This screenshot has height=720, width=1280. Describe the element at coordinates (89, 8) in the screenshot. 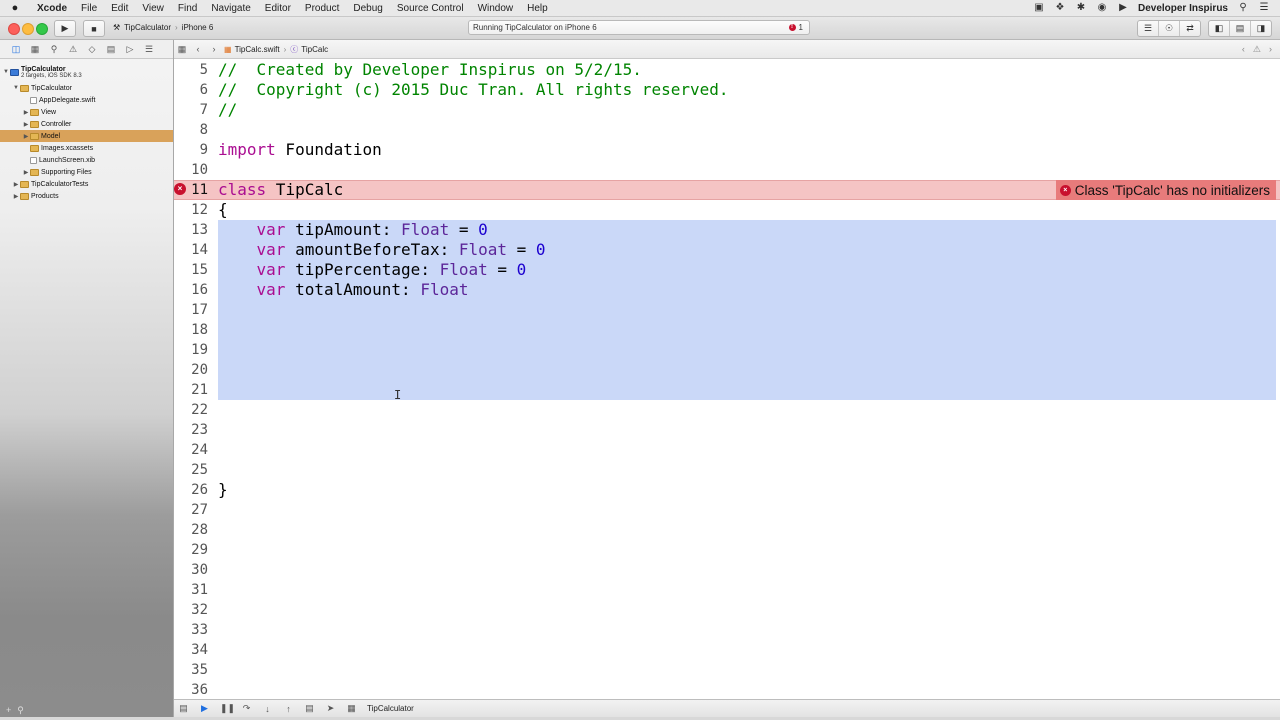

I see `menu-file: File` at that location.